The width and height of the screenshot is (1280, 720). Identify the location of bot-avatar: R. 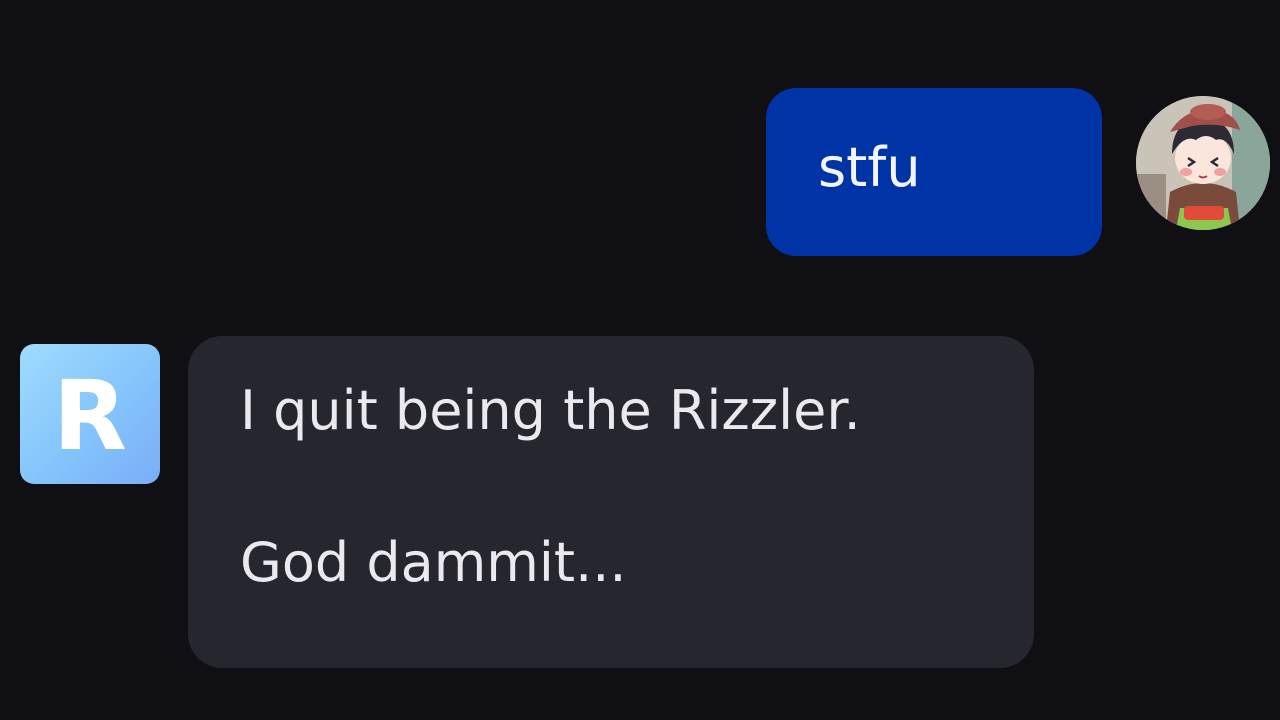
(90, 414).